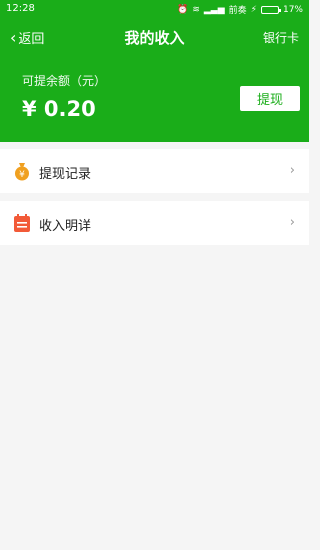 The image size is (320, 550). What do you see at coordinates (253, 9) in the screenshot?
I see `charging-icon: ⚡` at bounding box center [253, 9].